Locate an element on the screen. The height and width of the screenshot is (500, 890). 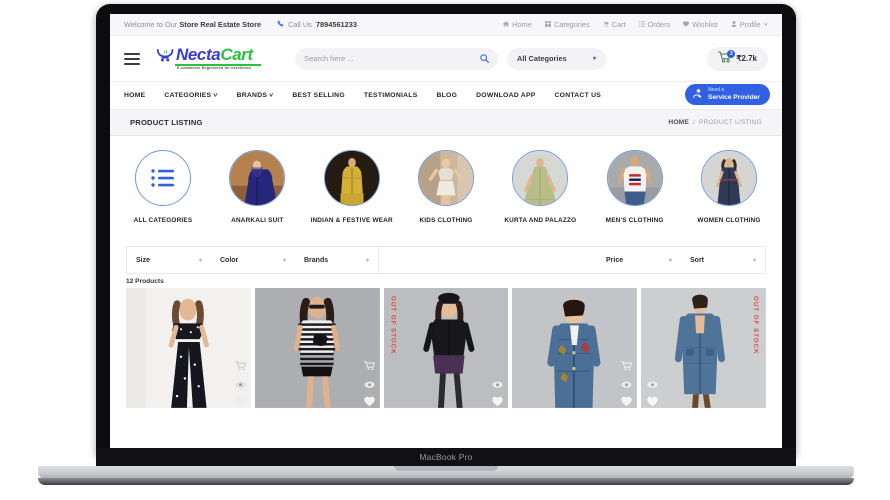
cart-amount: ₹2.7k is located at coordinates (746, 58).